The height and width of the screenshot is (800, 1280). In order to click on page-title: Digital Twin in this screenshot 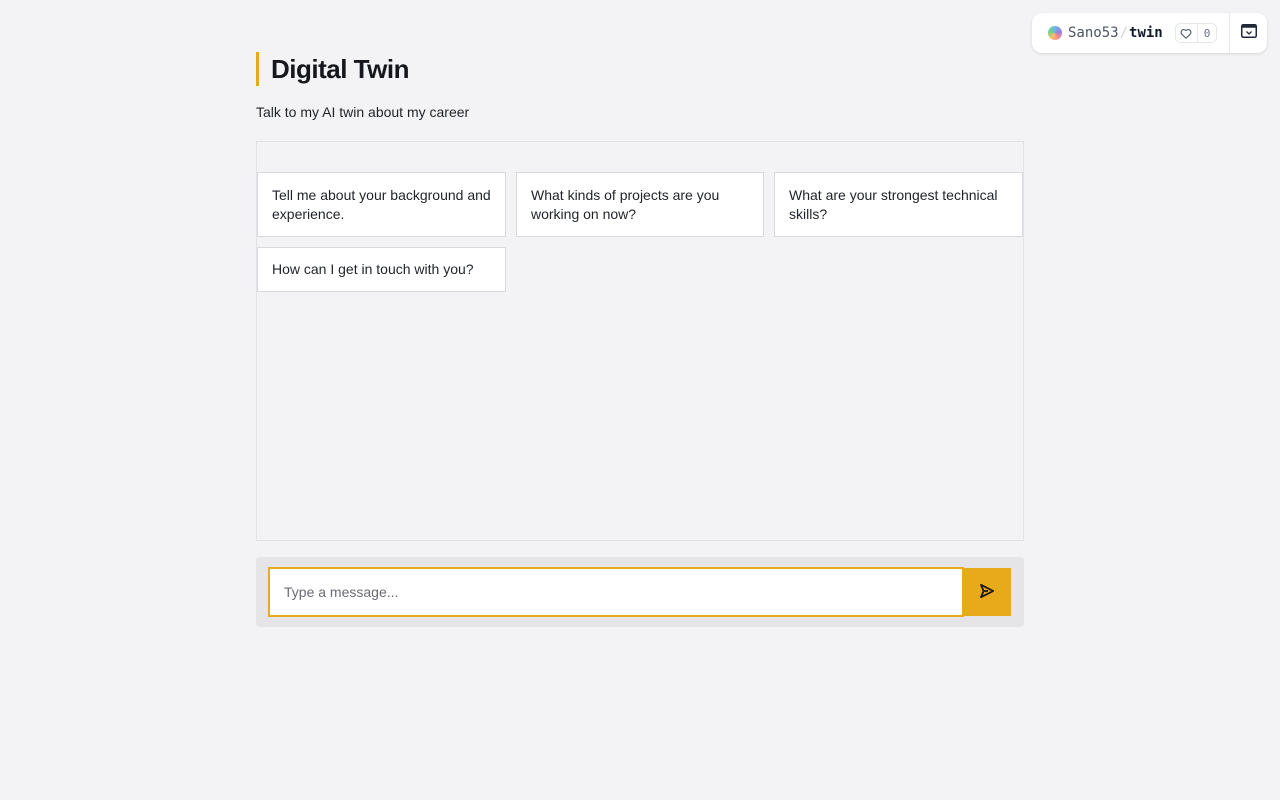, I will do `click(340, 68)`.